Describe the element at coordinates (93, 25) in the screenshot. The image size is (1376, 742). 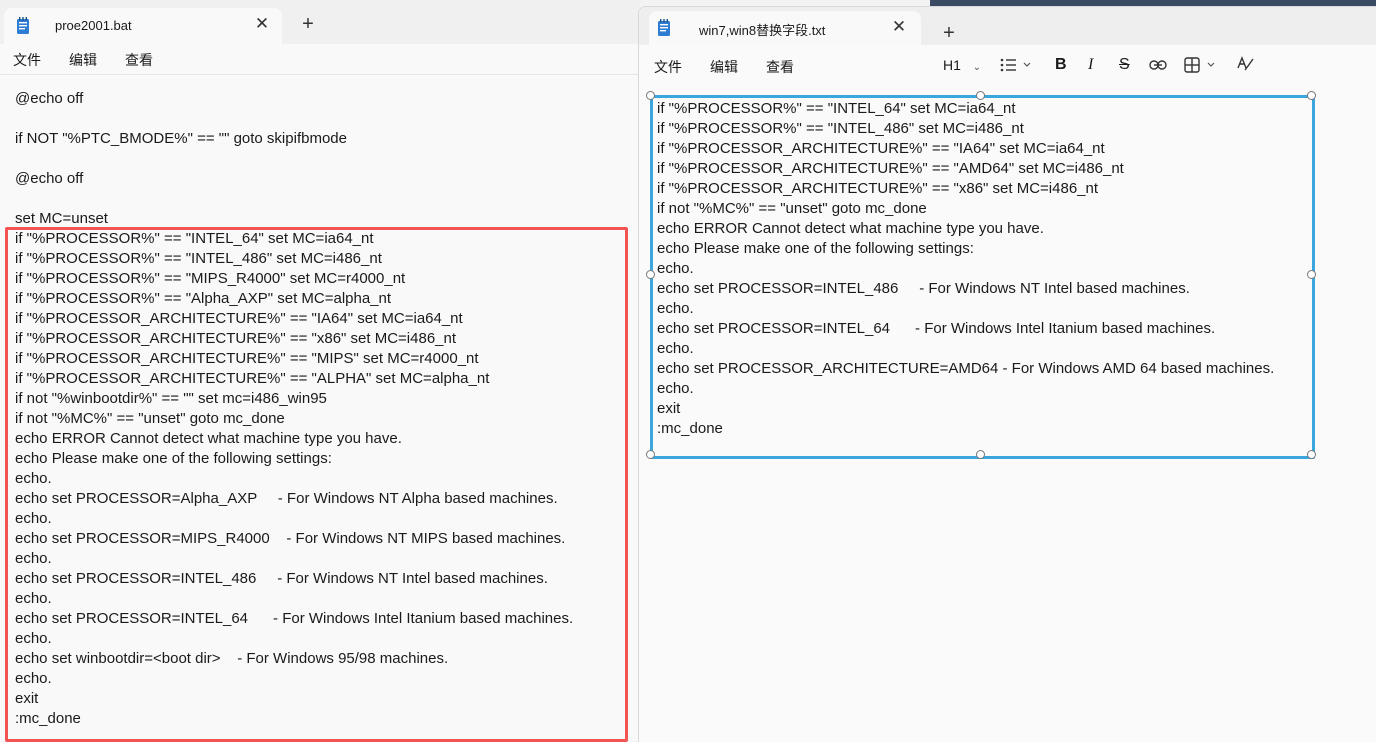
I see `tab-title: proe2001.bat` at that location.